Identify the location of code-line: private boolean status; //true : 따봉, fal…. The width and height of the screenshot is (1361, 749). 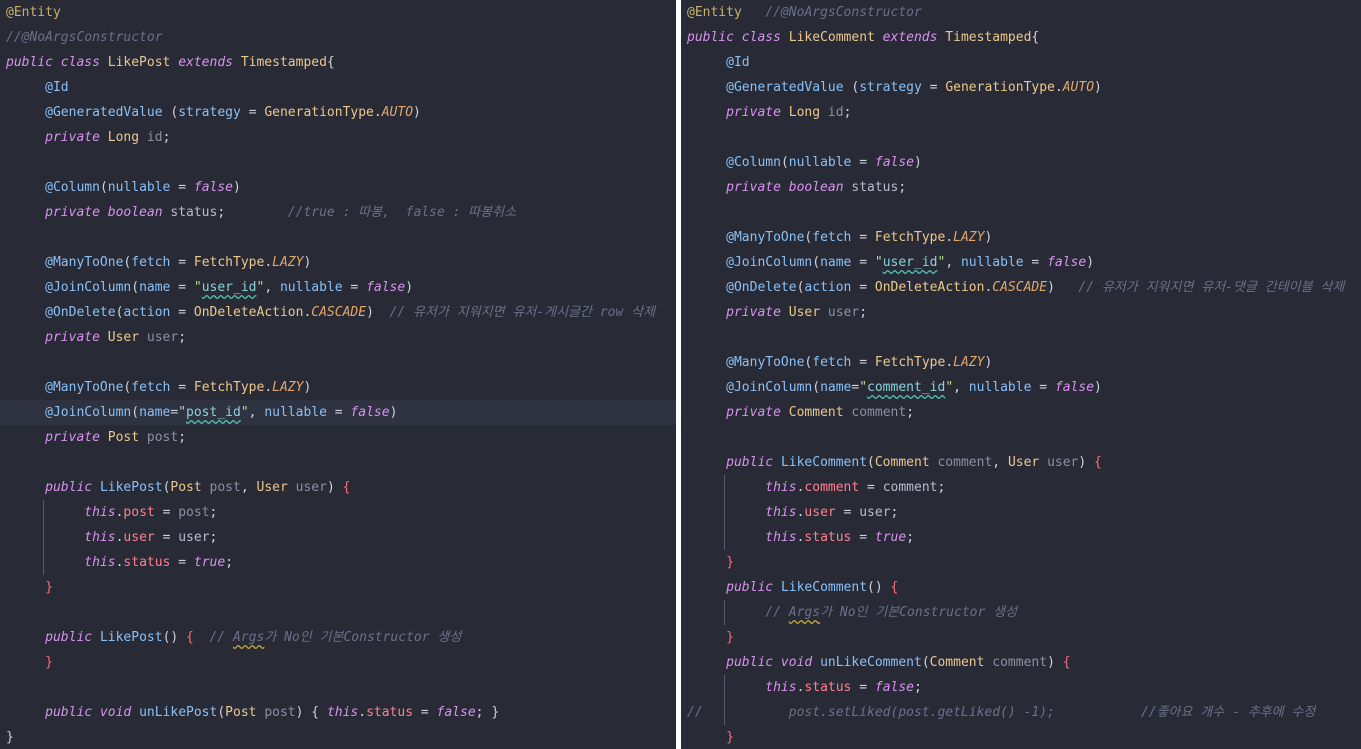
(338, 212).